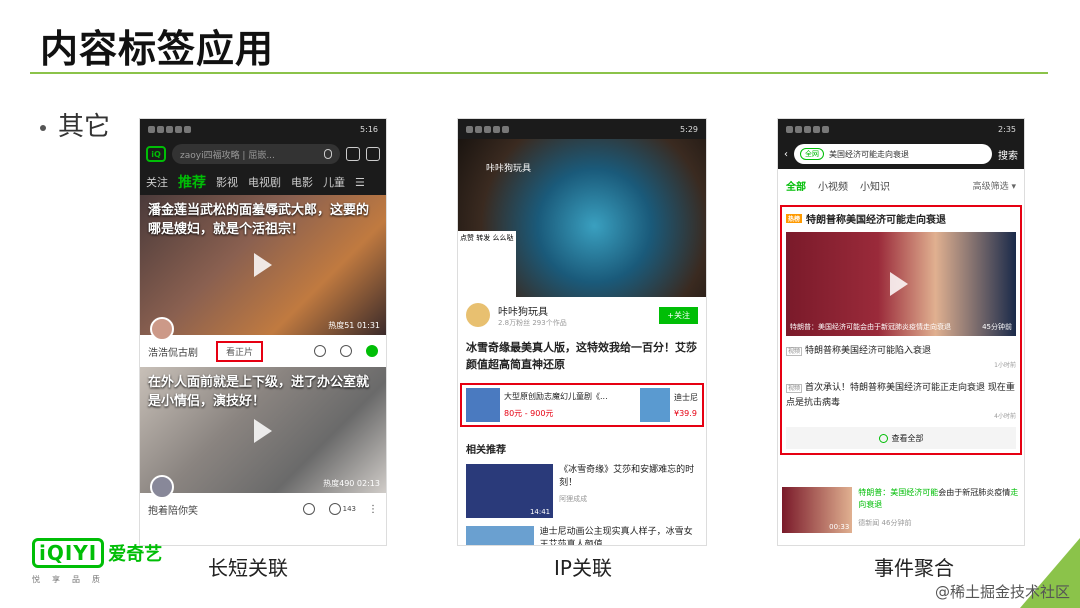 The height and width of the screenshot is (608, 1080). I want to click on tab-tv: 电视剧, so click(264, 182).